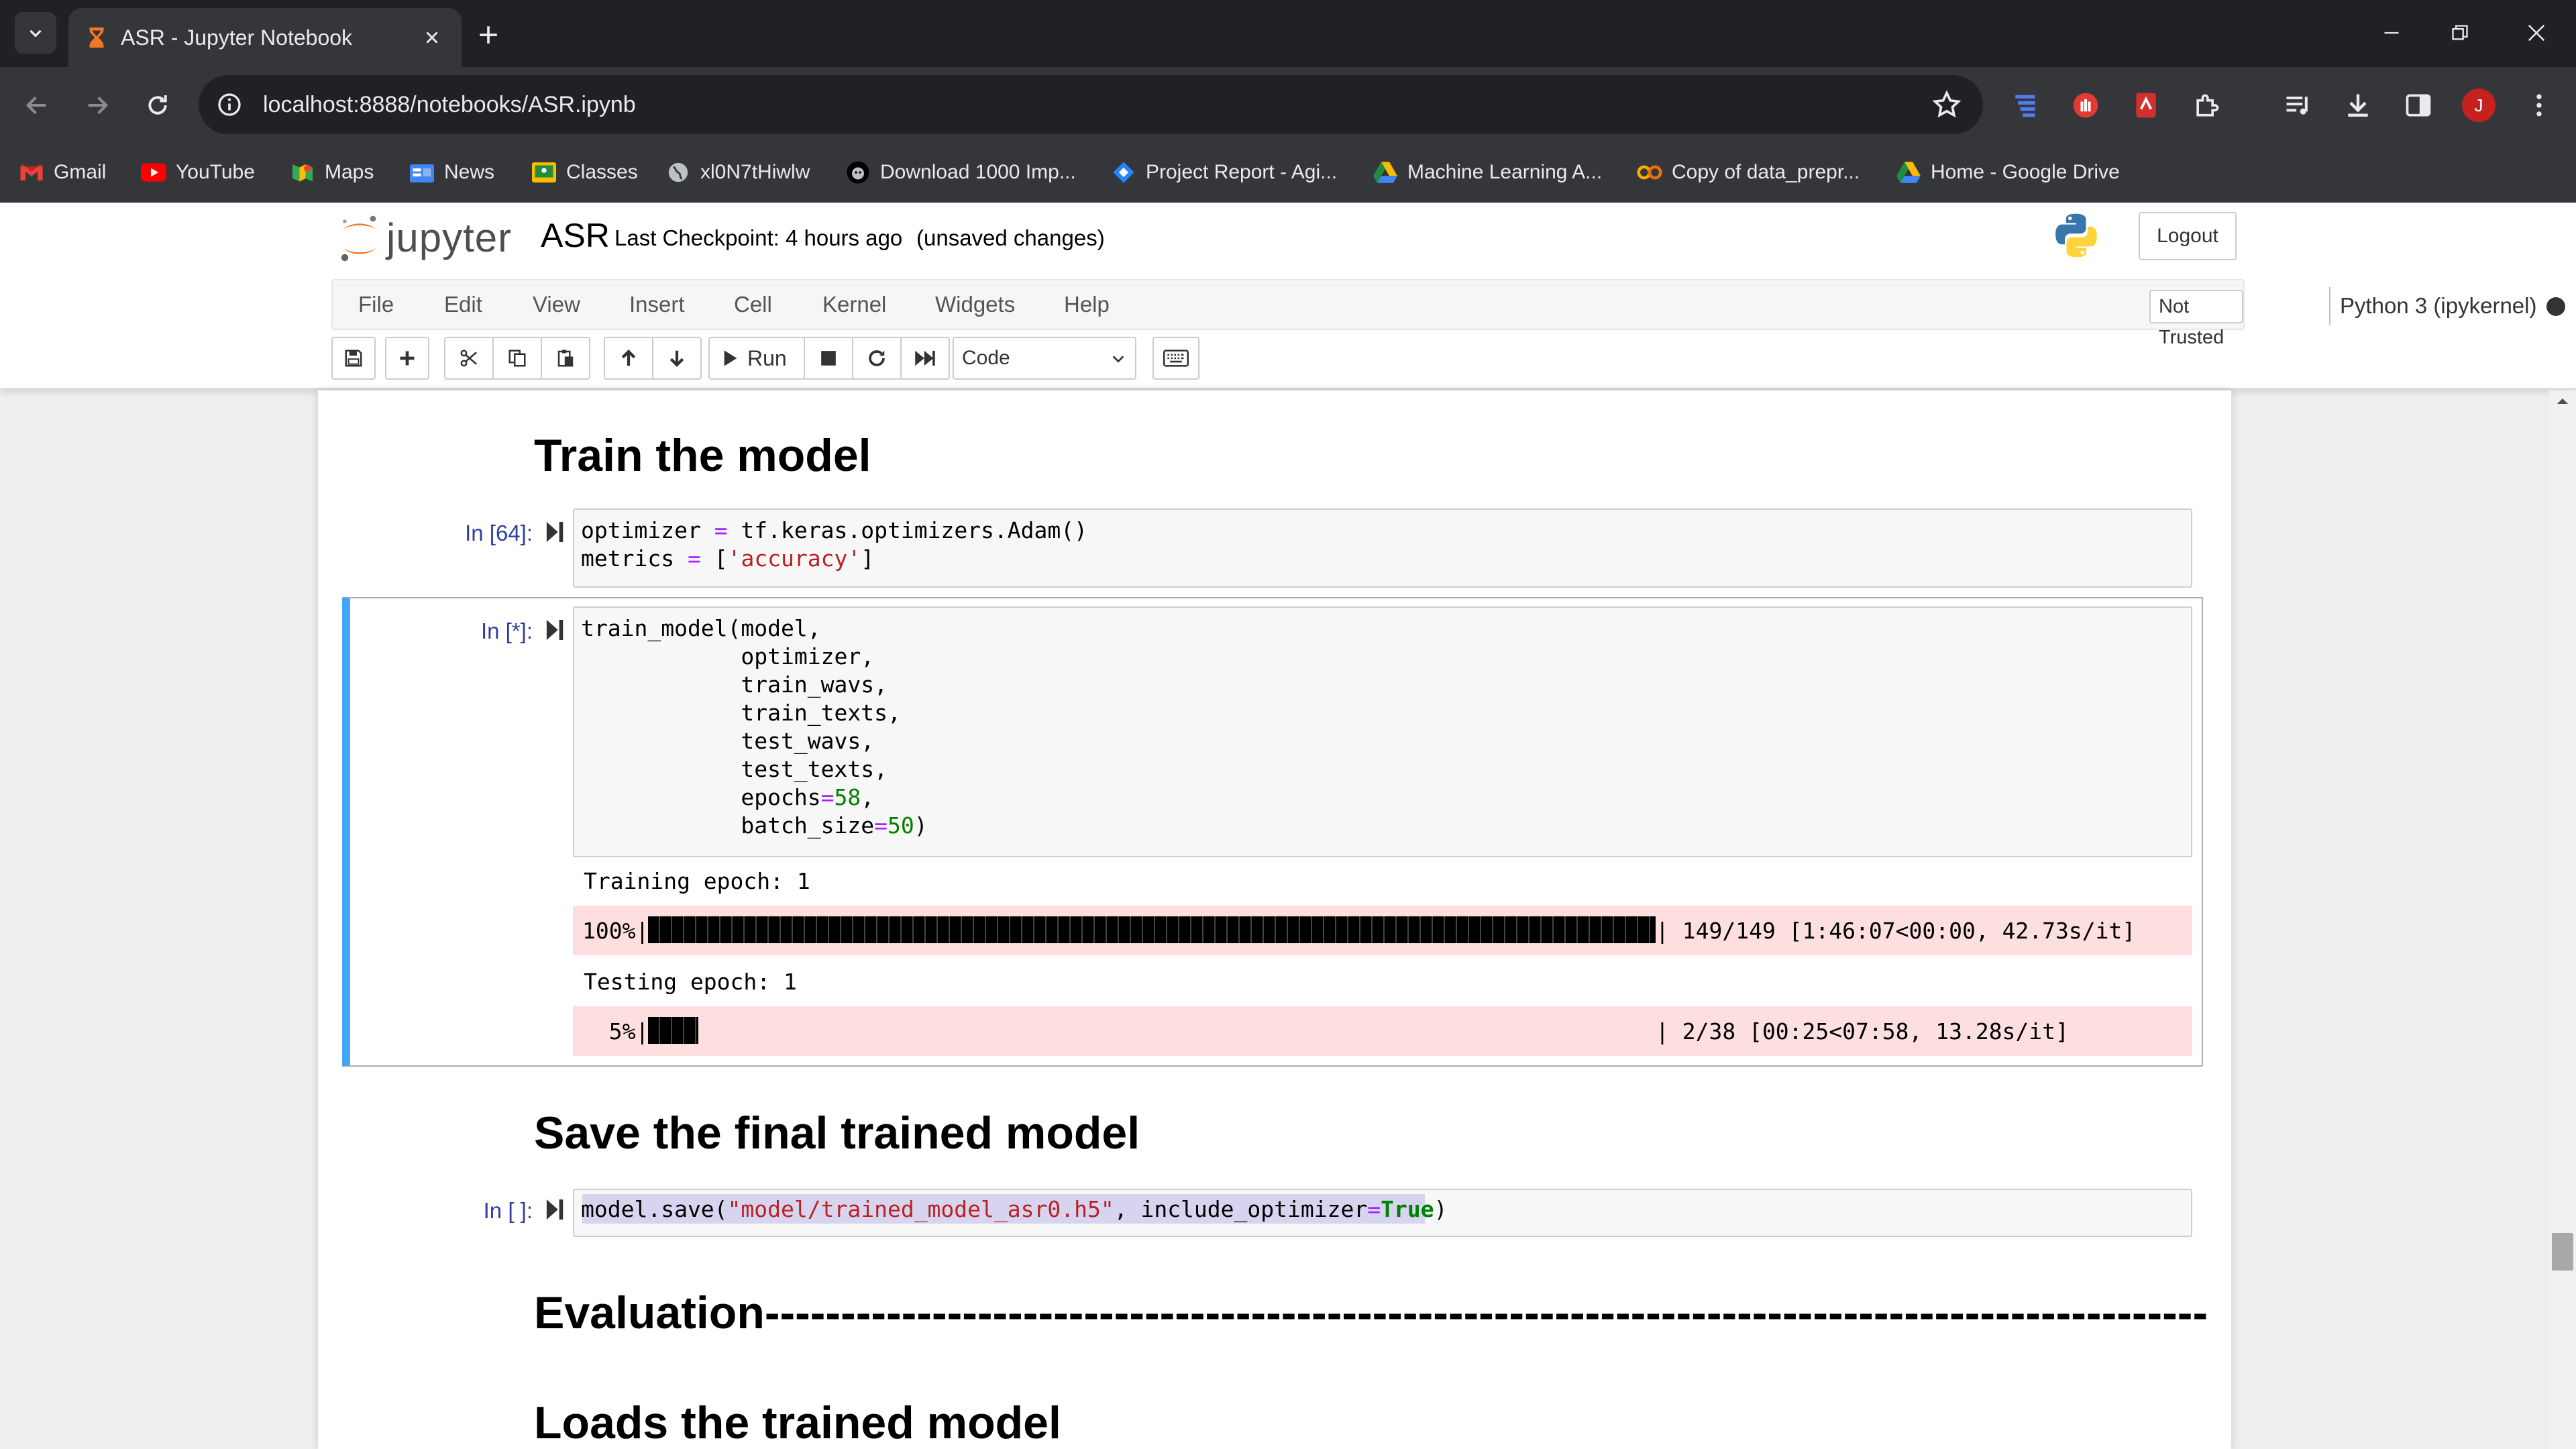  What do you see at coordinates (1649, 172) in the screenshot?
I see `colab-icon` at bounding box center [1649, 172].